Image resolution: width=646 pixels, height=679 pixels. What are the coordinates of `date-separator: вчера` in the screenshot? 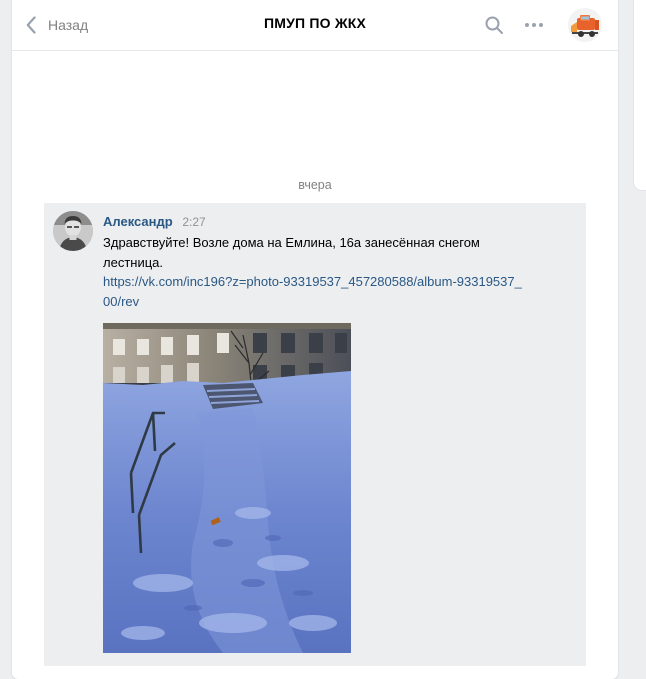 It's located at (315, 185).